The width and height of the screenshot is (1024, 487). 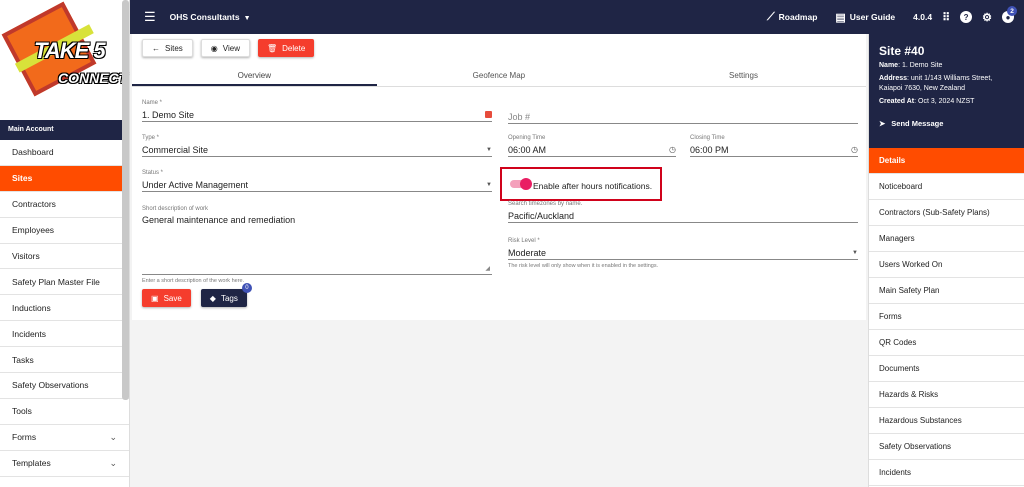 What do you see at coordinates (26, 256) in the screenshot?
I see `sidebar-item-label: Visitors` at bounding box center [26, 256].